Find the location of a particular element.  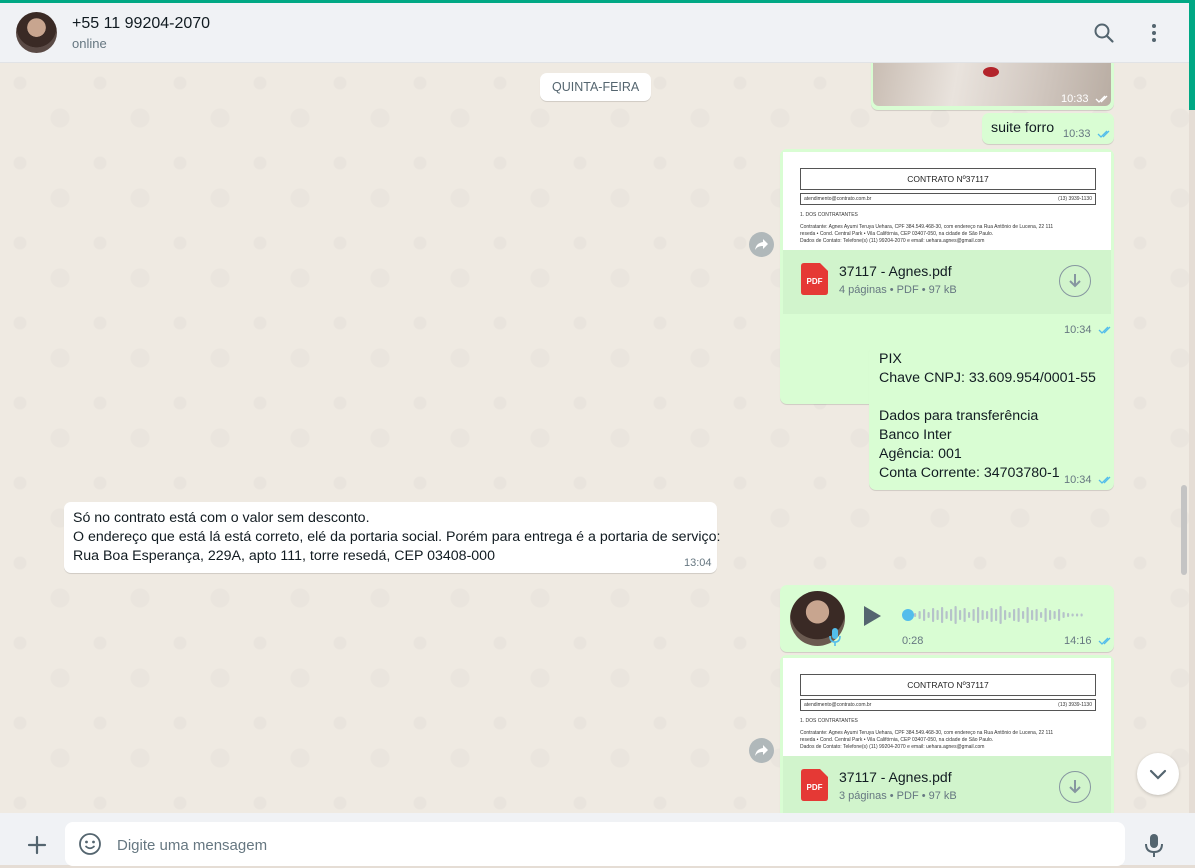

doc-preview-section: 1. DOS CONTRATANTES is located at coordinates (829, 721).